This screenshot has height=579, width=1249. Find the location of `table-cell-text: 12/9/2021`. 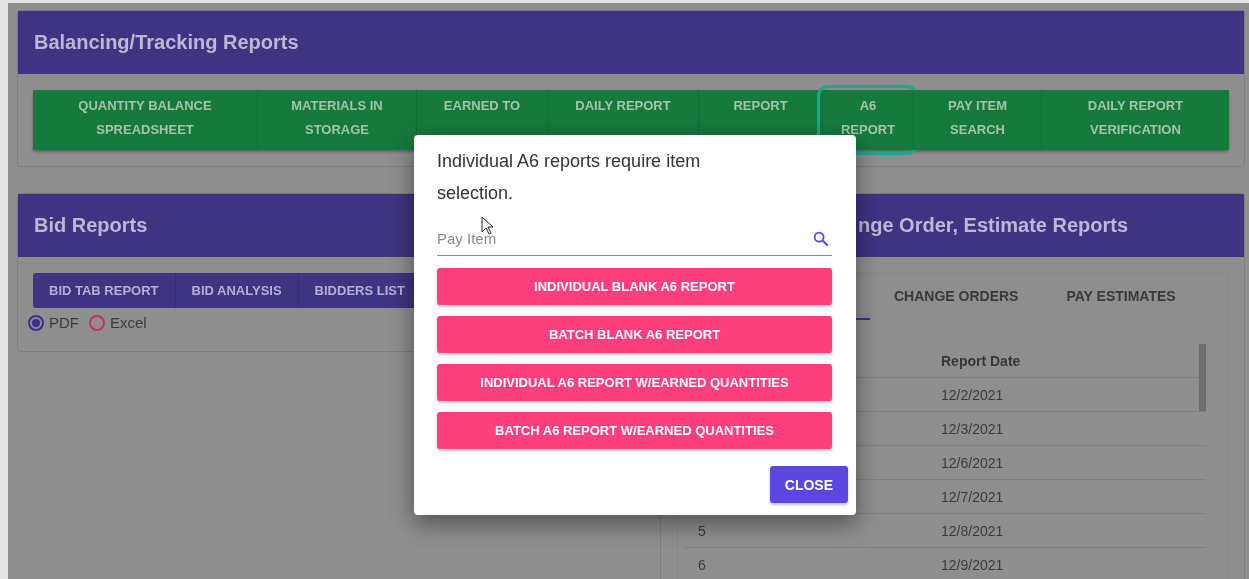

table-cell-text: 12/9/2021 is located at coordinates (973, 564).